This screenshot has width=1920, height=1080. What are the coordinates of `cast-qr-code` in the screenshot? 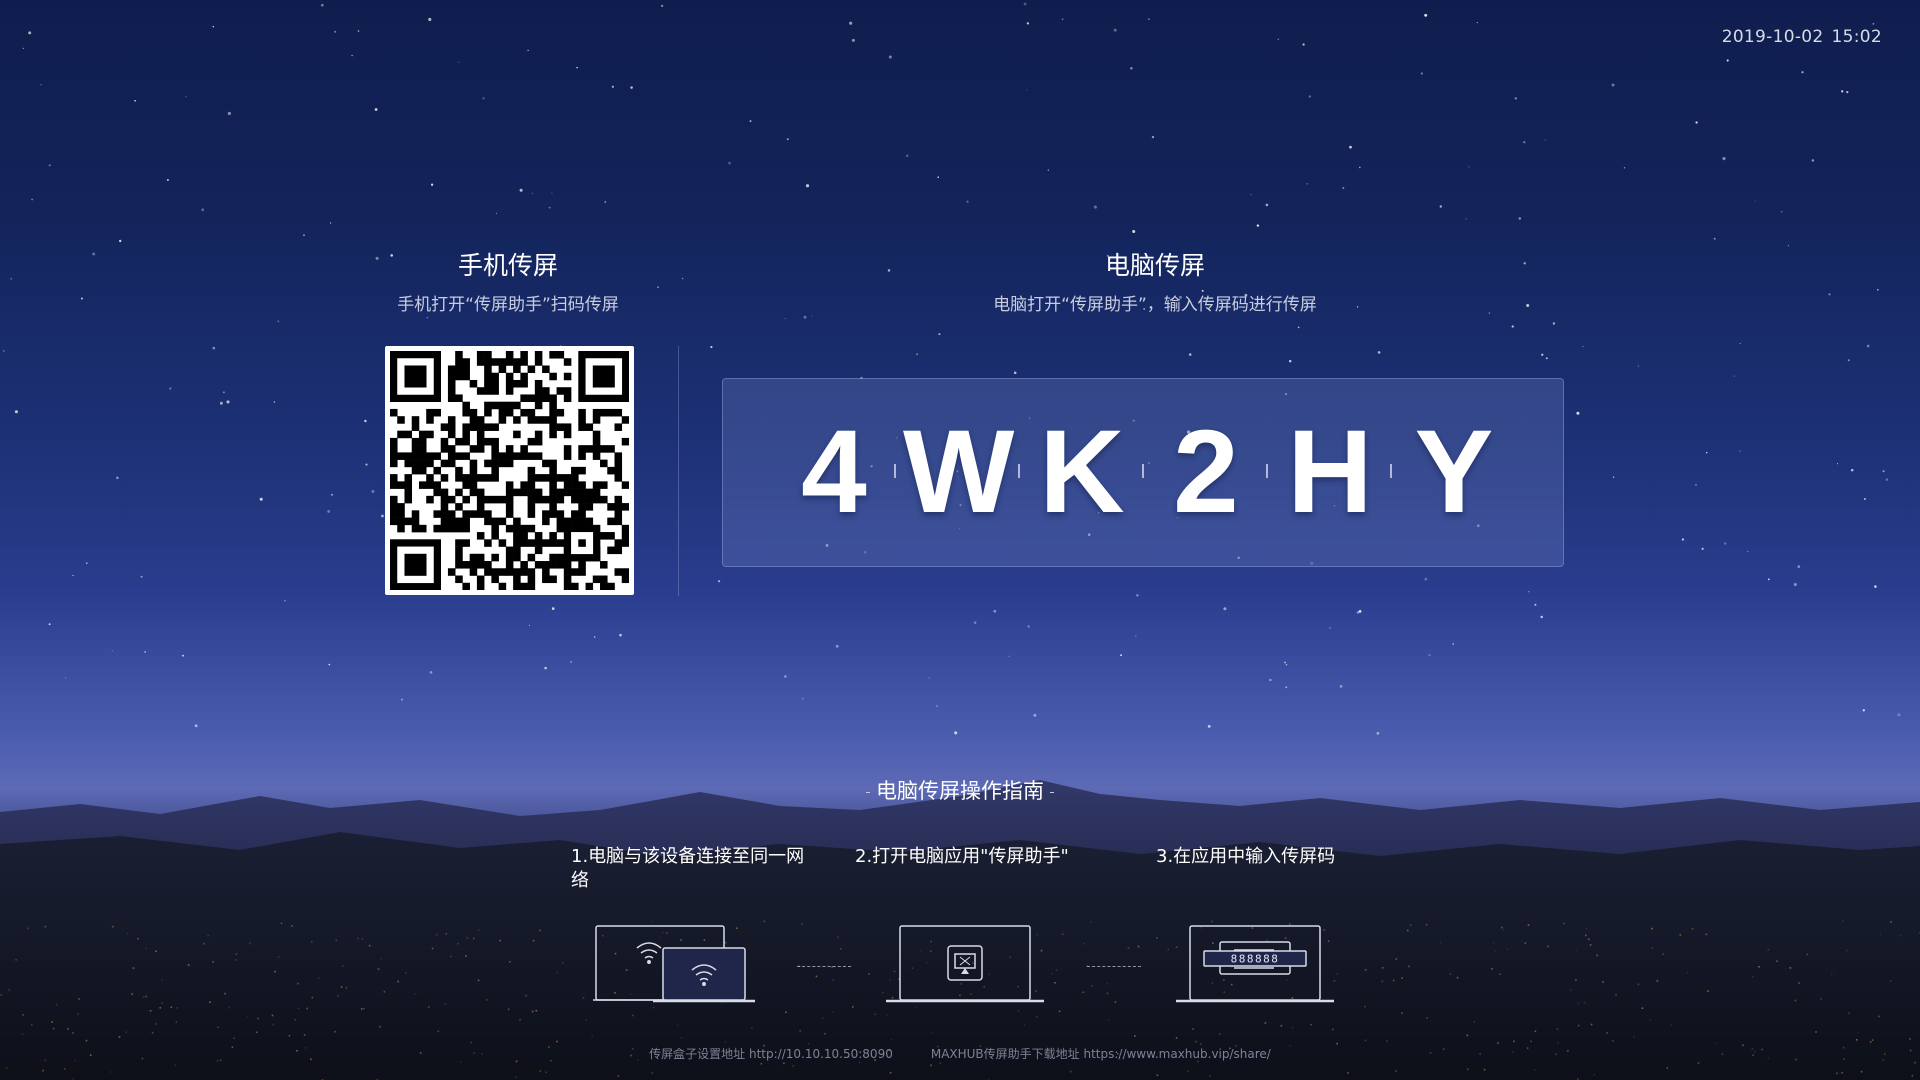 It's located at (509, 470).